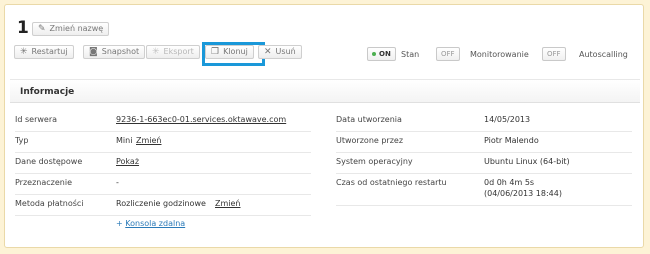  What do you see at coordinates (527, 161) in the screenshot?
I see `os-value: Ubuntu Linux (64-bit)` at bounding box center [527, 161].